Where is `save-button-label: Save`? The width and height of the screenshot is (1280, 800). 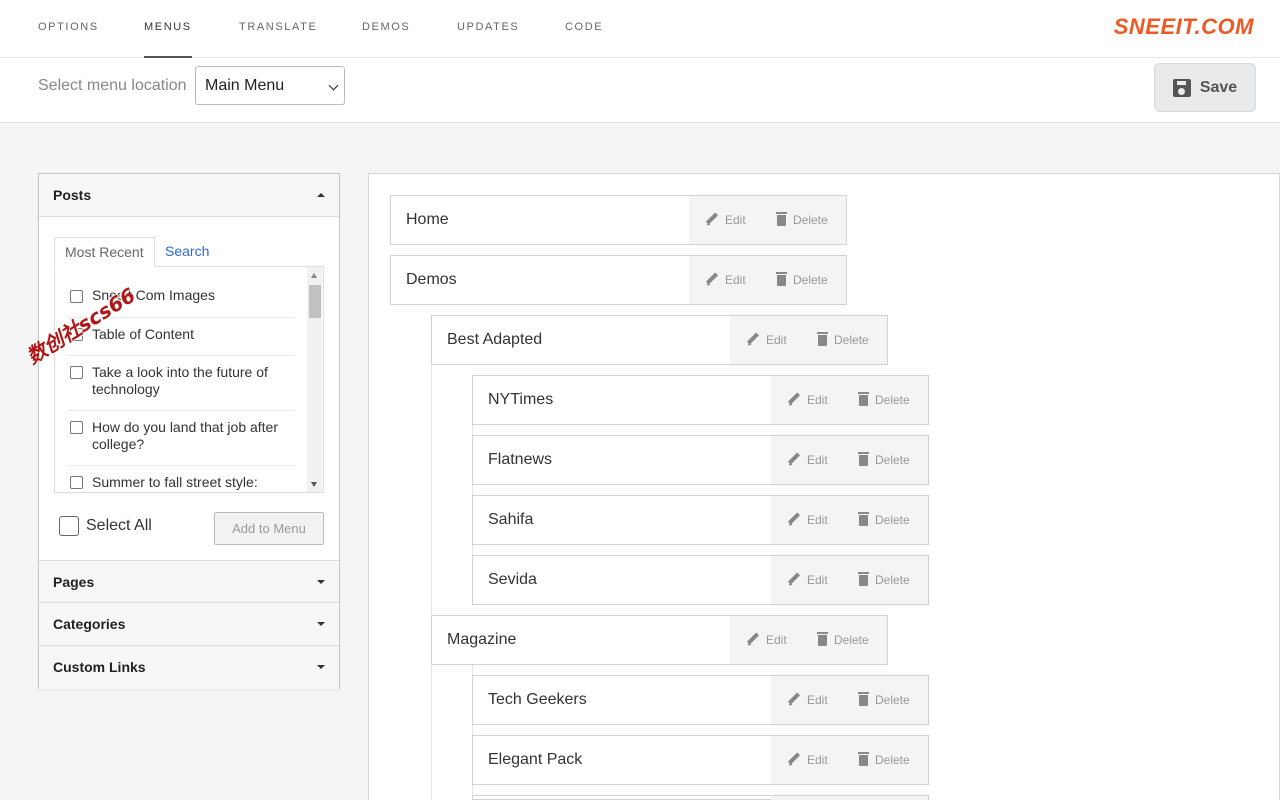
save-button-label: Save is located at coordinates (1218, 87).